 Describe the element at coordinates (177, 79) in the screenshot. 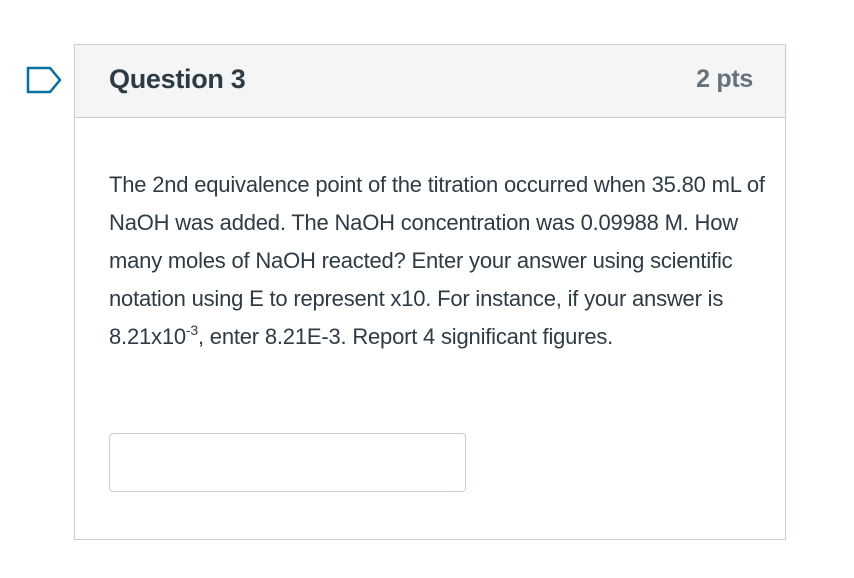

I see `question-title: Question 3` at that location.